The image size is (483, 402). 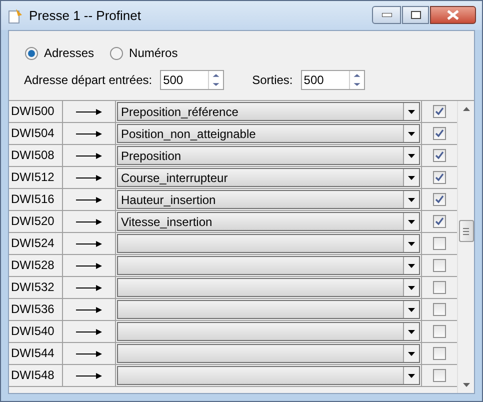 I want to click on close-icon, so click(x=453, y=15).